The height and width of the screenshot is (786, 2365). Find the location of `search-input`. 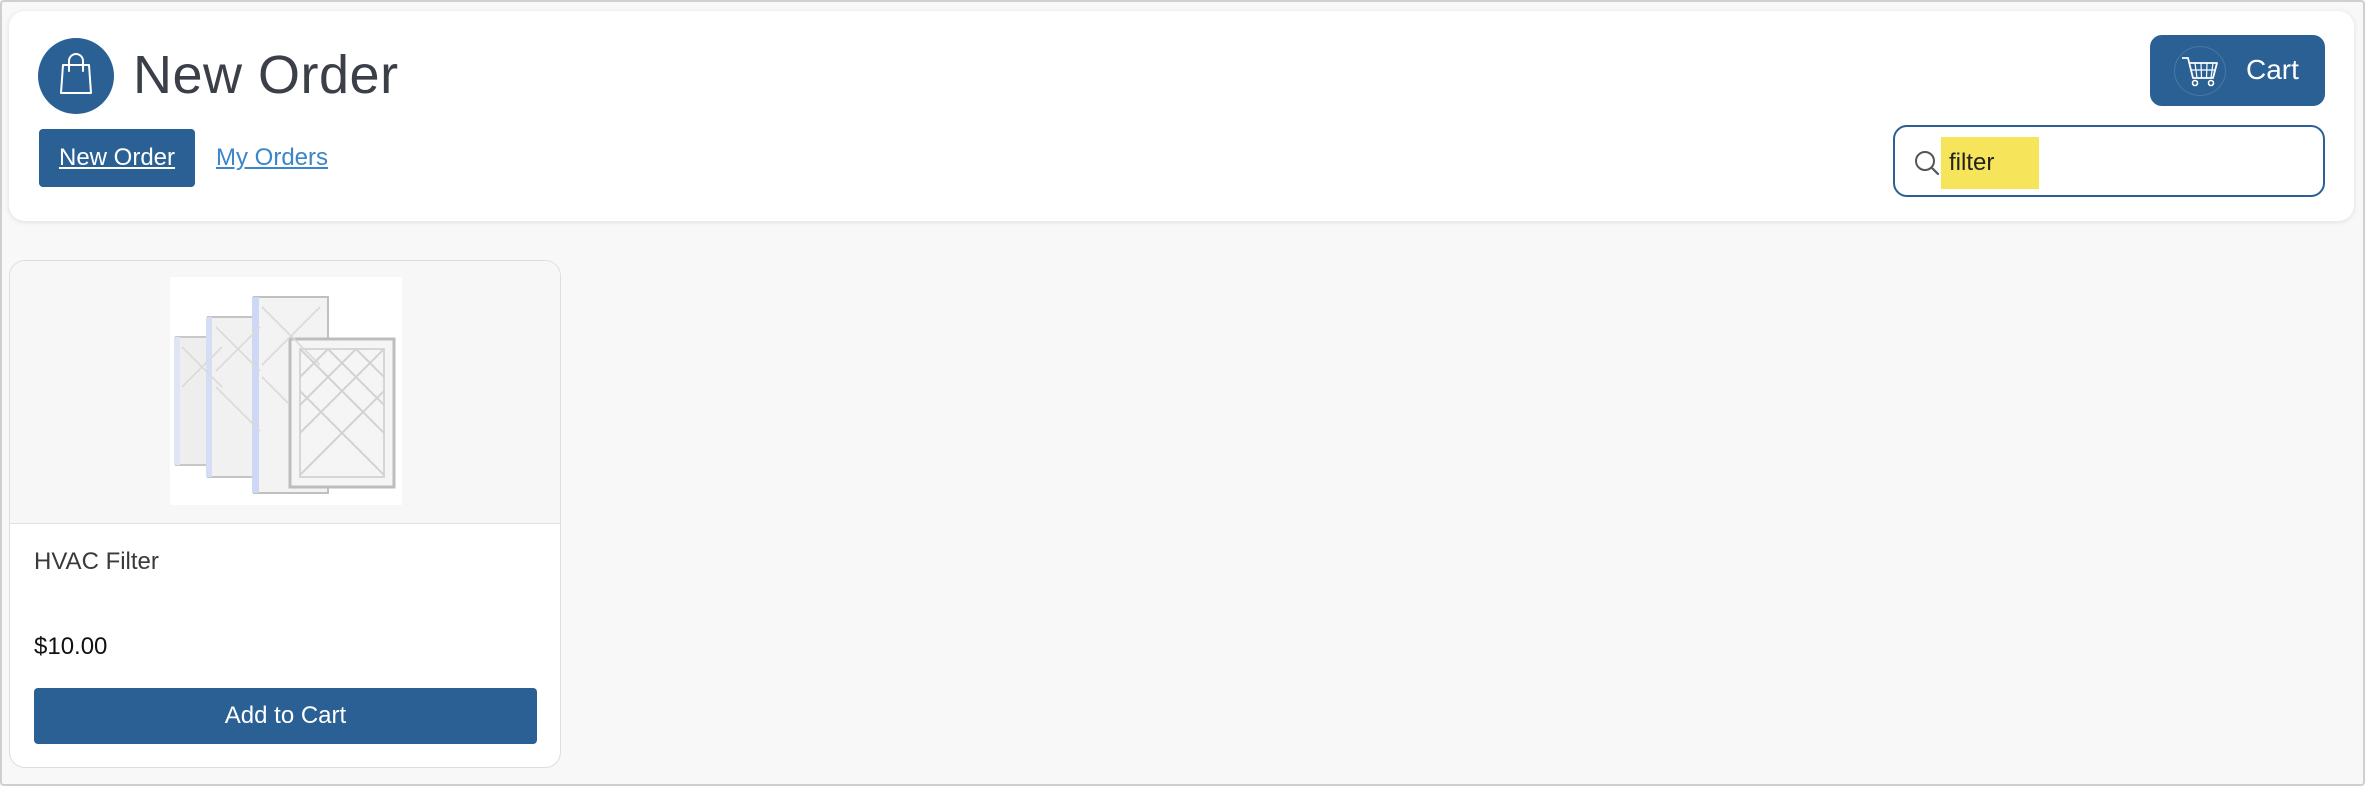

search-input is located at coordinates (1990, 163).